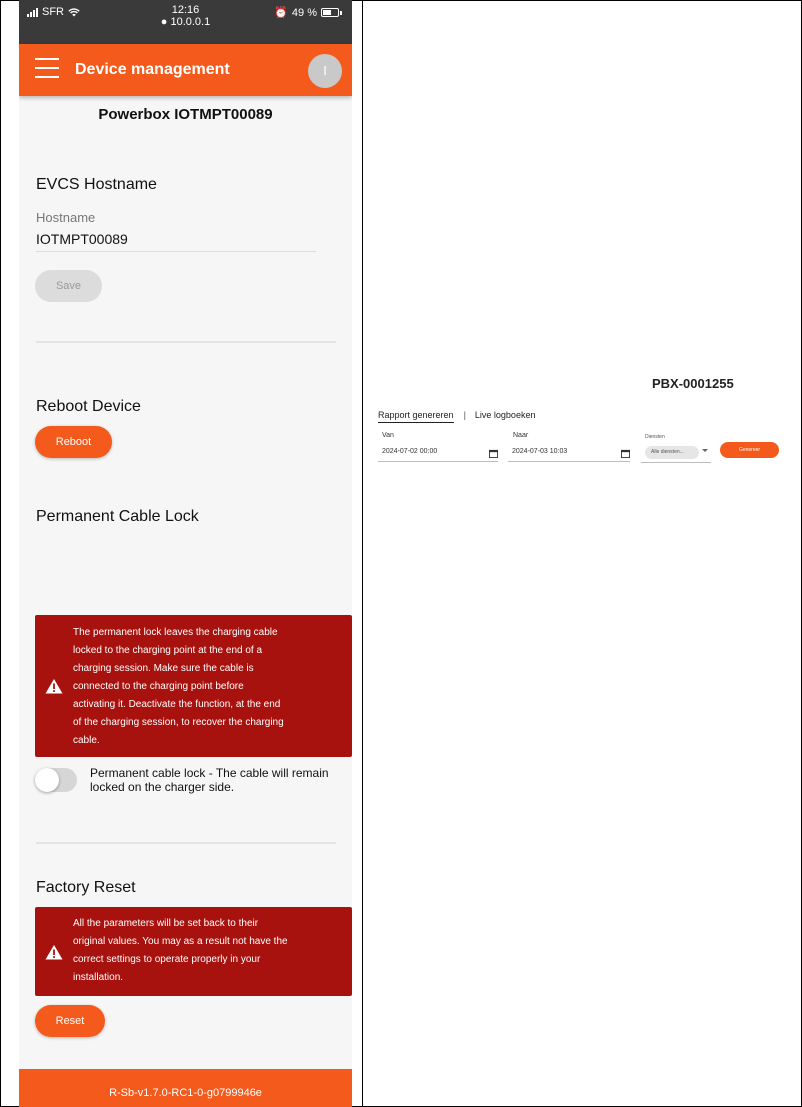 The image size is (802, 1107). What do you see at coordinates (47, 69) in the screenshot?
I see `menu-icon` at bounding box center [47, 69].